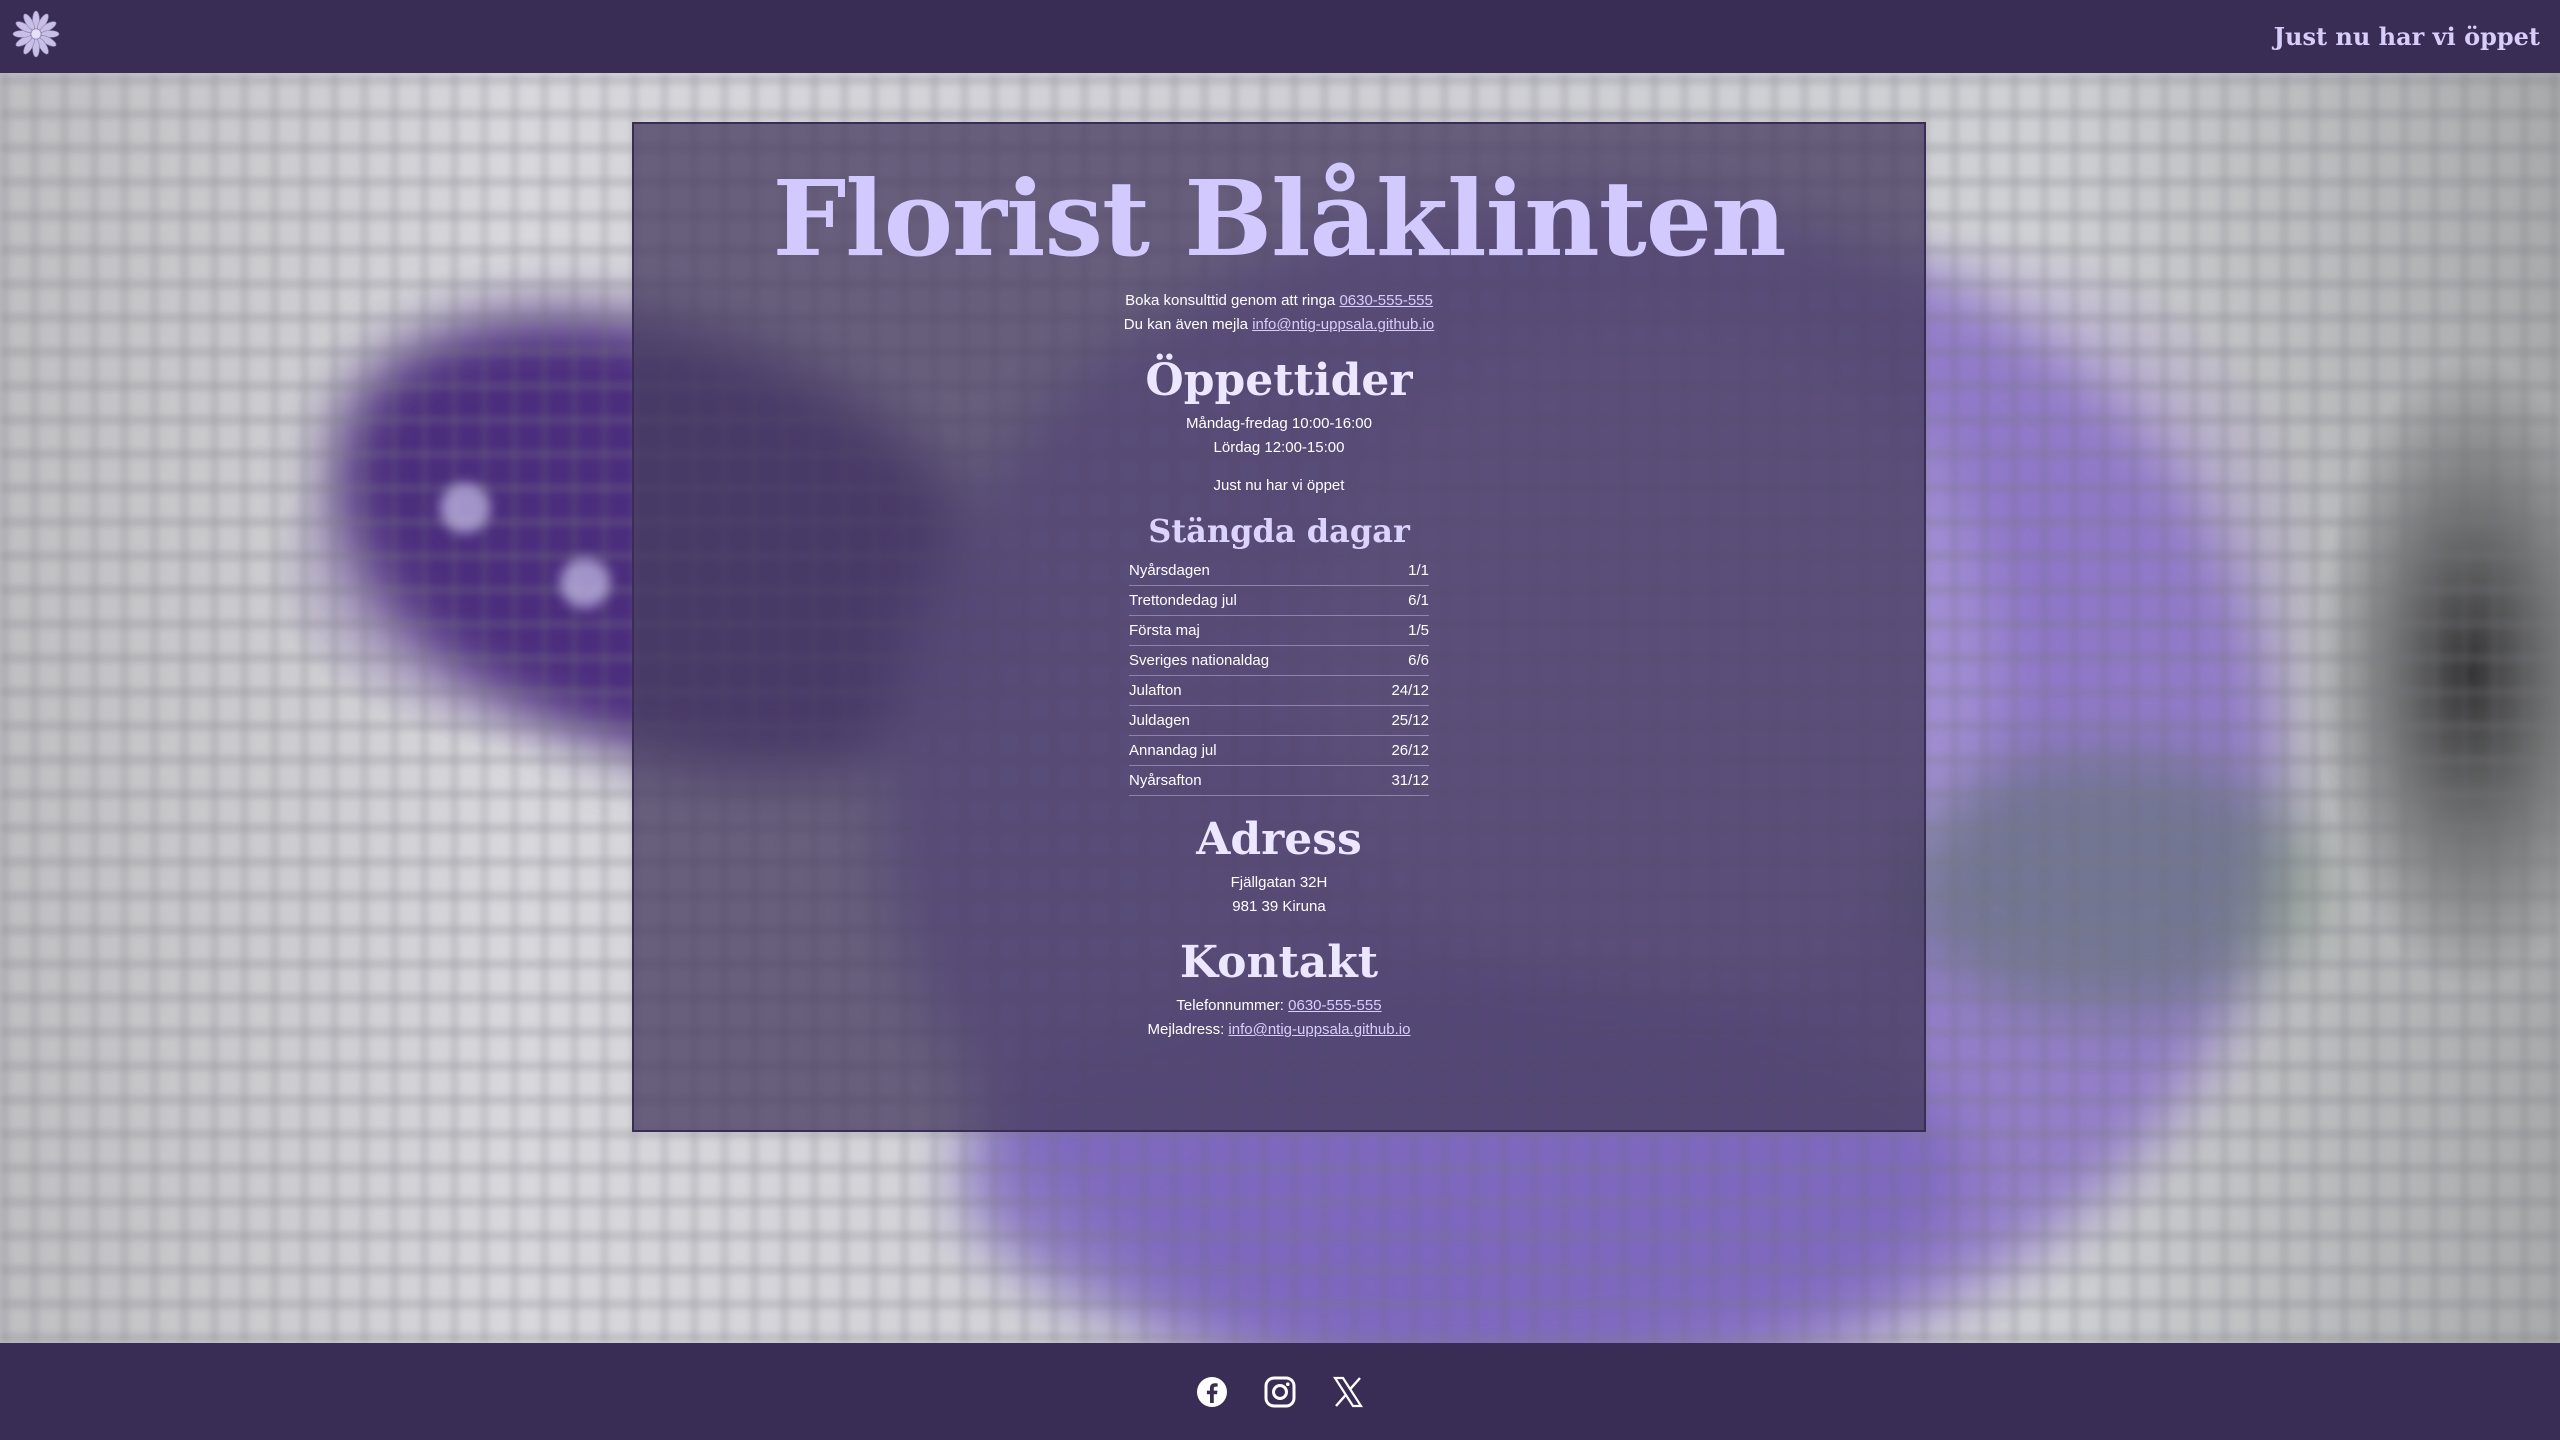  Describe the element at coordinates (1247, 721) in the screenshot. I see `holiday-name: Juldagen` at that location.